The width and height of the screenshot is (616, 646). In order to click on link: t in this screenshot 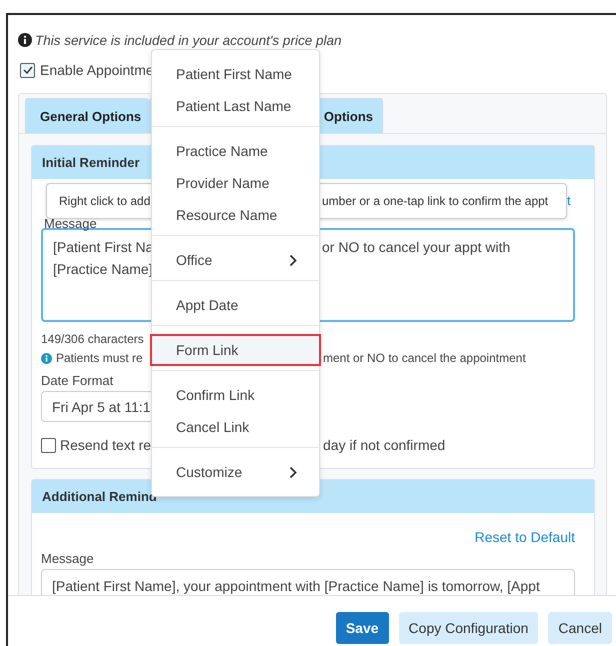, I will do `click(569, 200)`.